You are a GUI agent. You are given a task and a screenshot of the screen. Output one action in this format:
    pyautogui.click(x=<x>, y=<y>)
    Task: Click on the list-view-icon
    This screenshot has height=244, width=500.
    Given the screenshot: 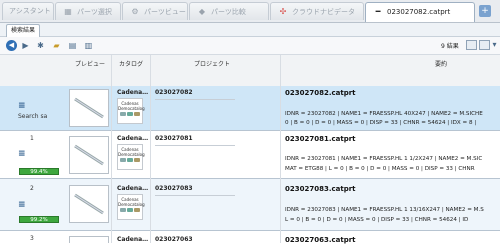 What is the action you would take?
    pyautogui.click(x=471, y=45)
    